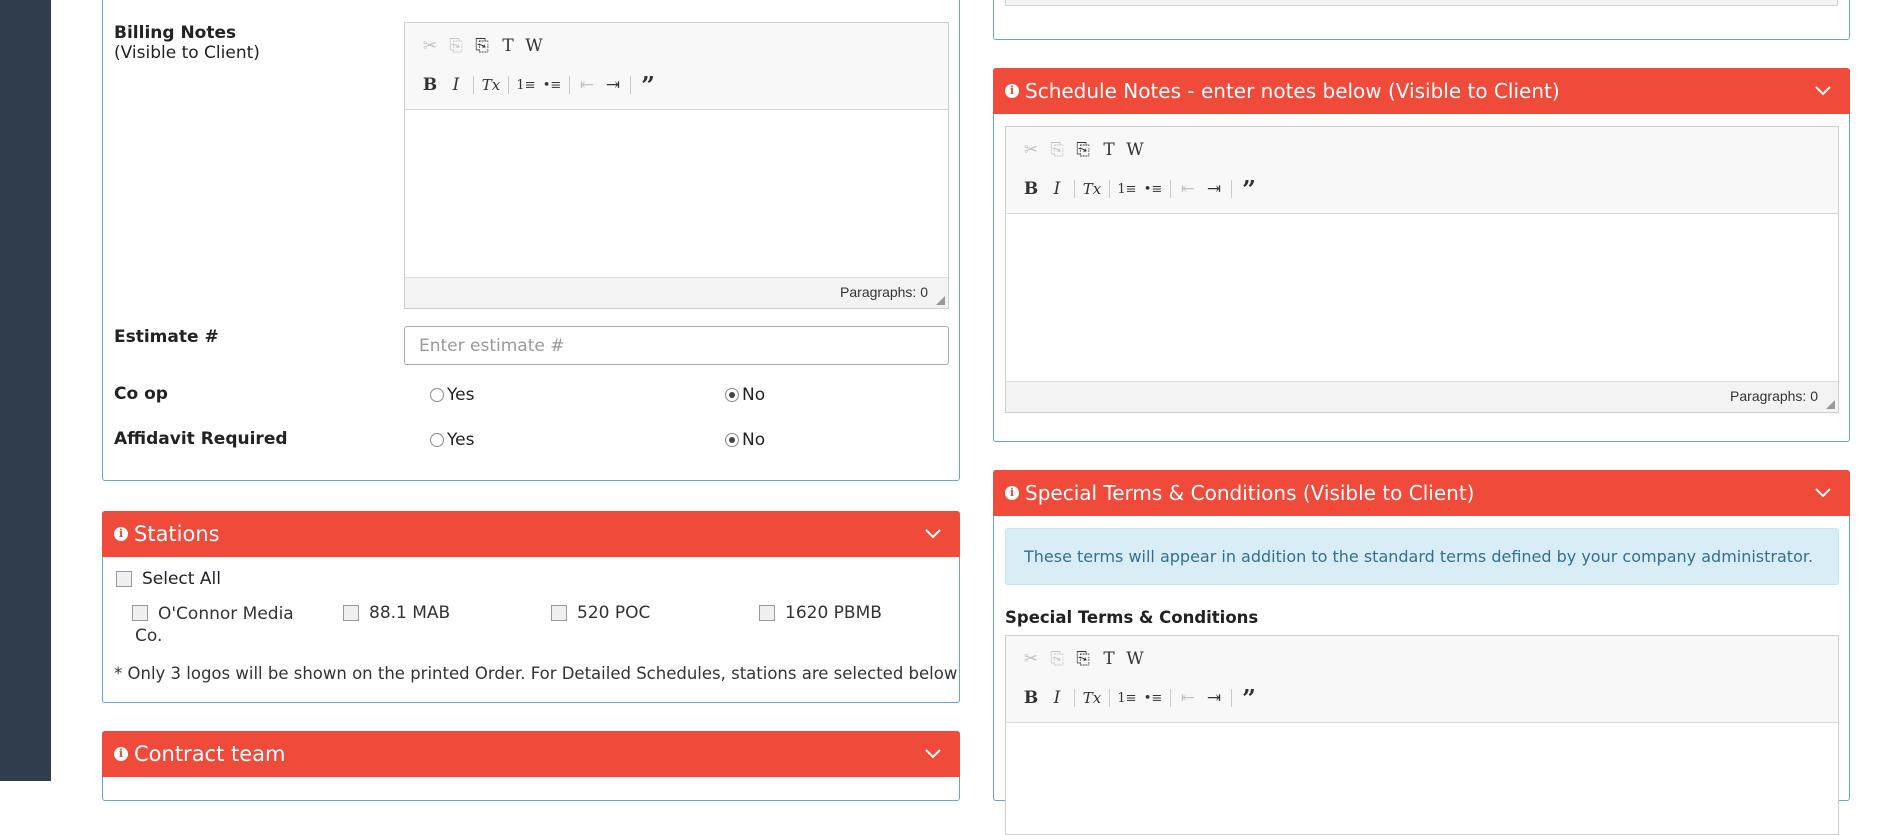 Image resolution: width=1890 pixels, height=835 pixels. Describe the element at coordinates (1422, 396) in the screenshot. I see `editor-statusbar: Paragraphs: 0` at that location.